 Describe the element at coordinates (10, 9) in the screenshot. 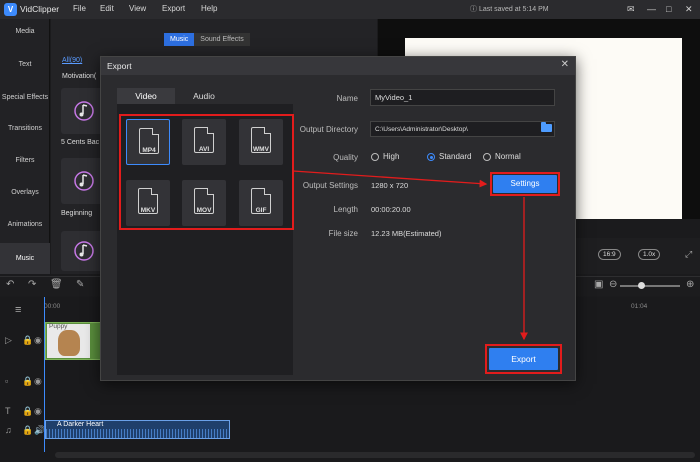

I see `app-logo-icon: V` at that location.